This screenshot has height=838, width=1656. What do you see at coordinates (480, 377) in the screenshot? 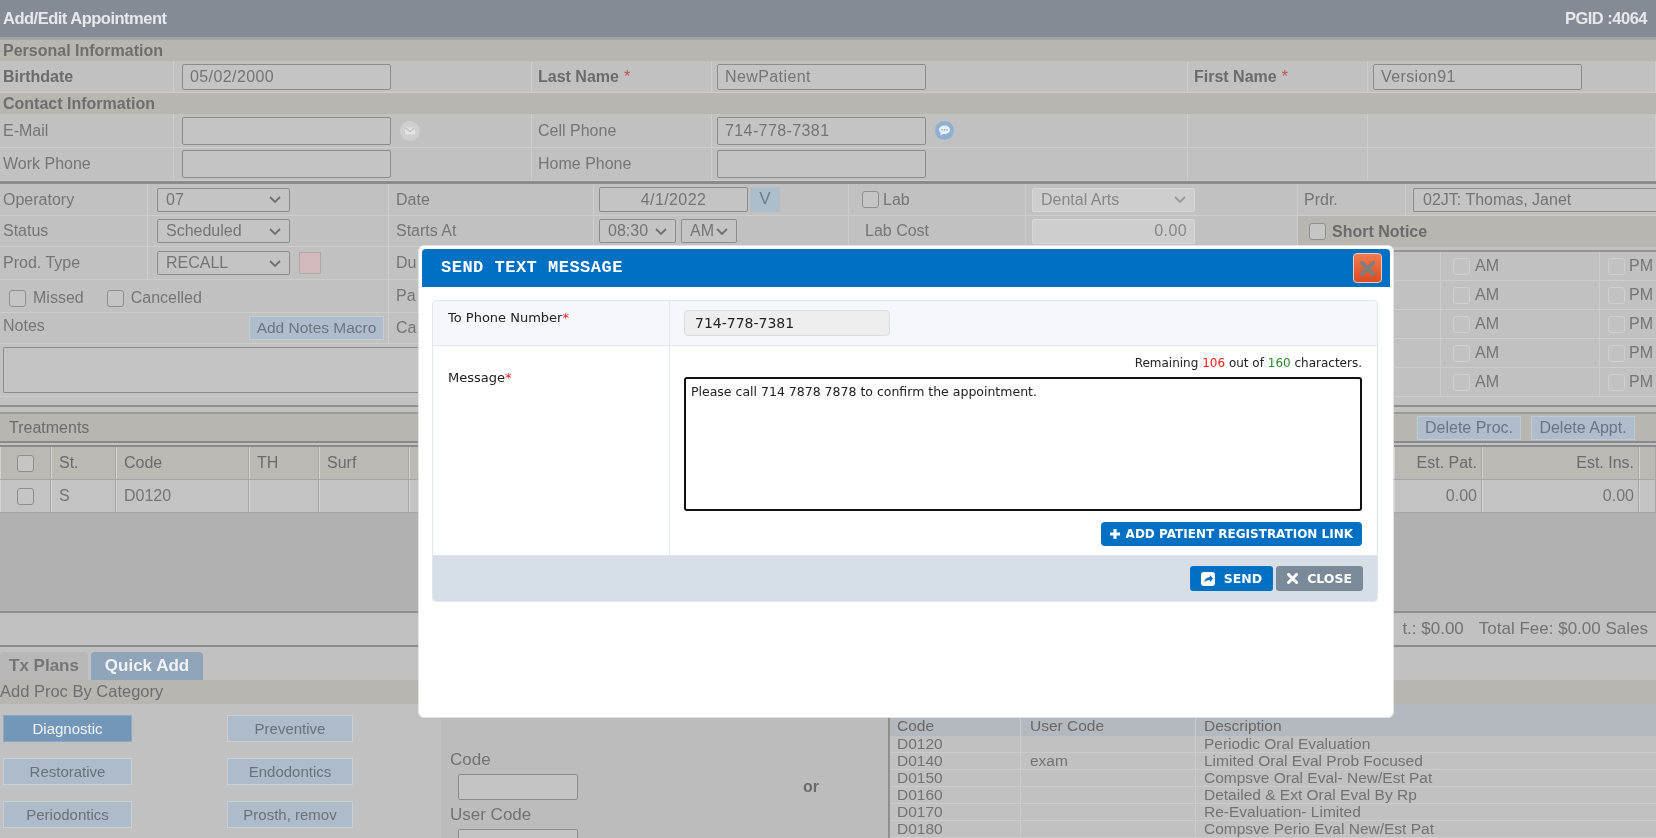
I see `field-label: Message*` at bounding box center [480, 377].